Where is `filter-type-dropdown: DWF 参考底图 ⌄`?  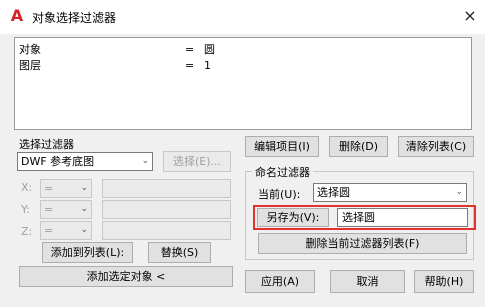
filter-type-dropdown: DWF 参考底图 ⌄ is located at coordinates (85, 161).